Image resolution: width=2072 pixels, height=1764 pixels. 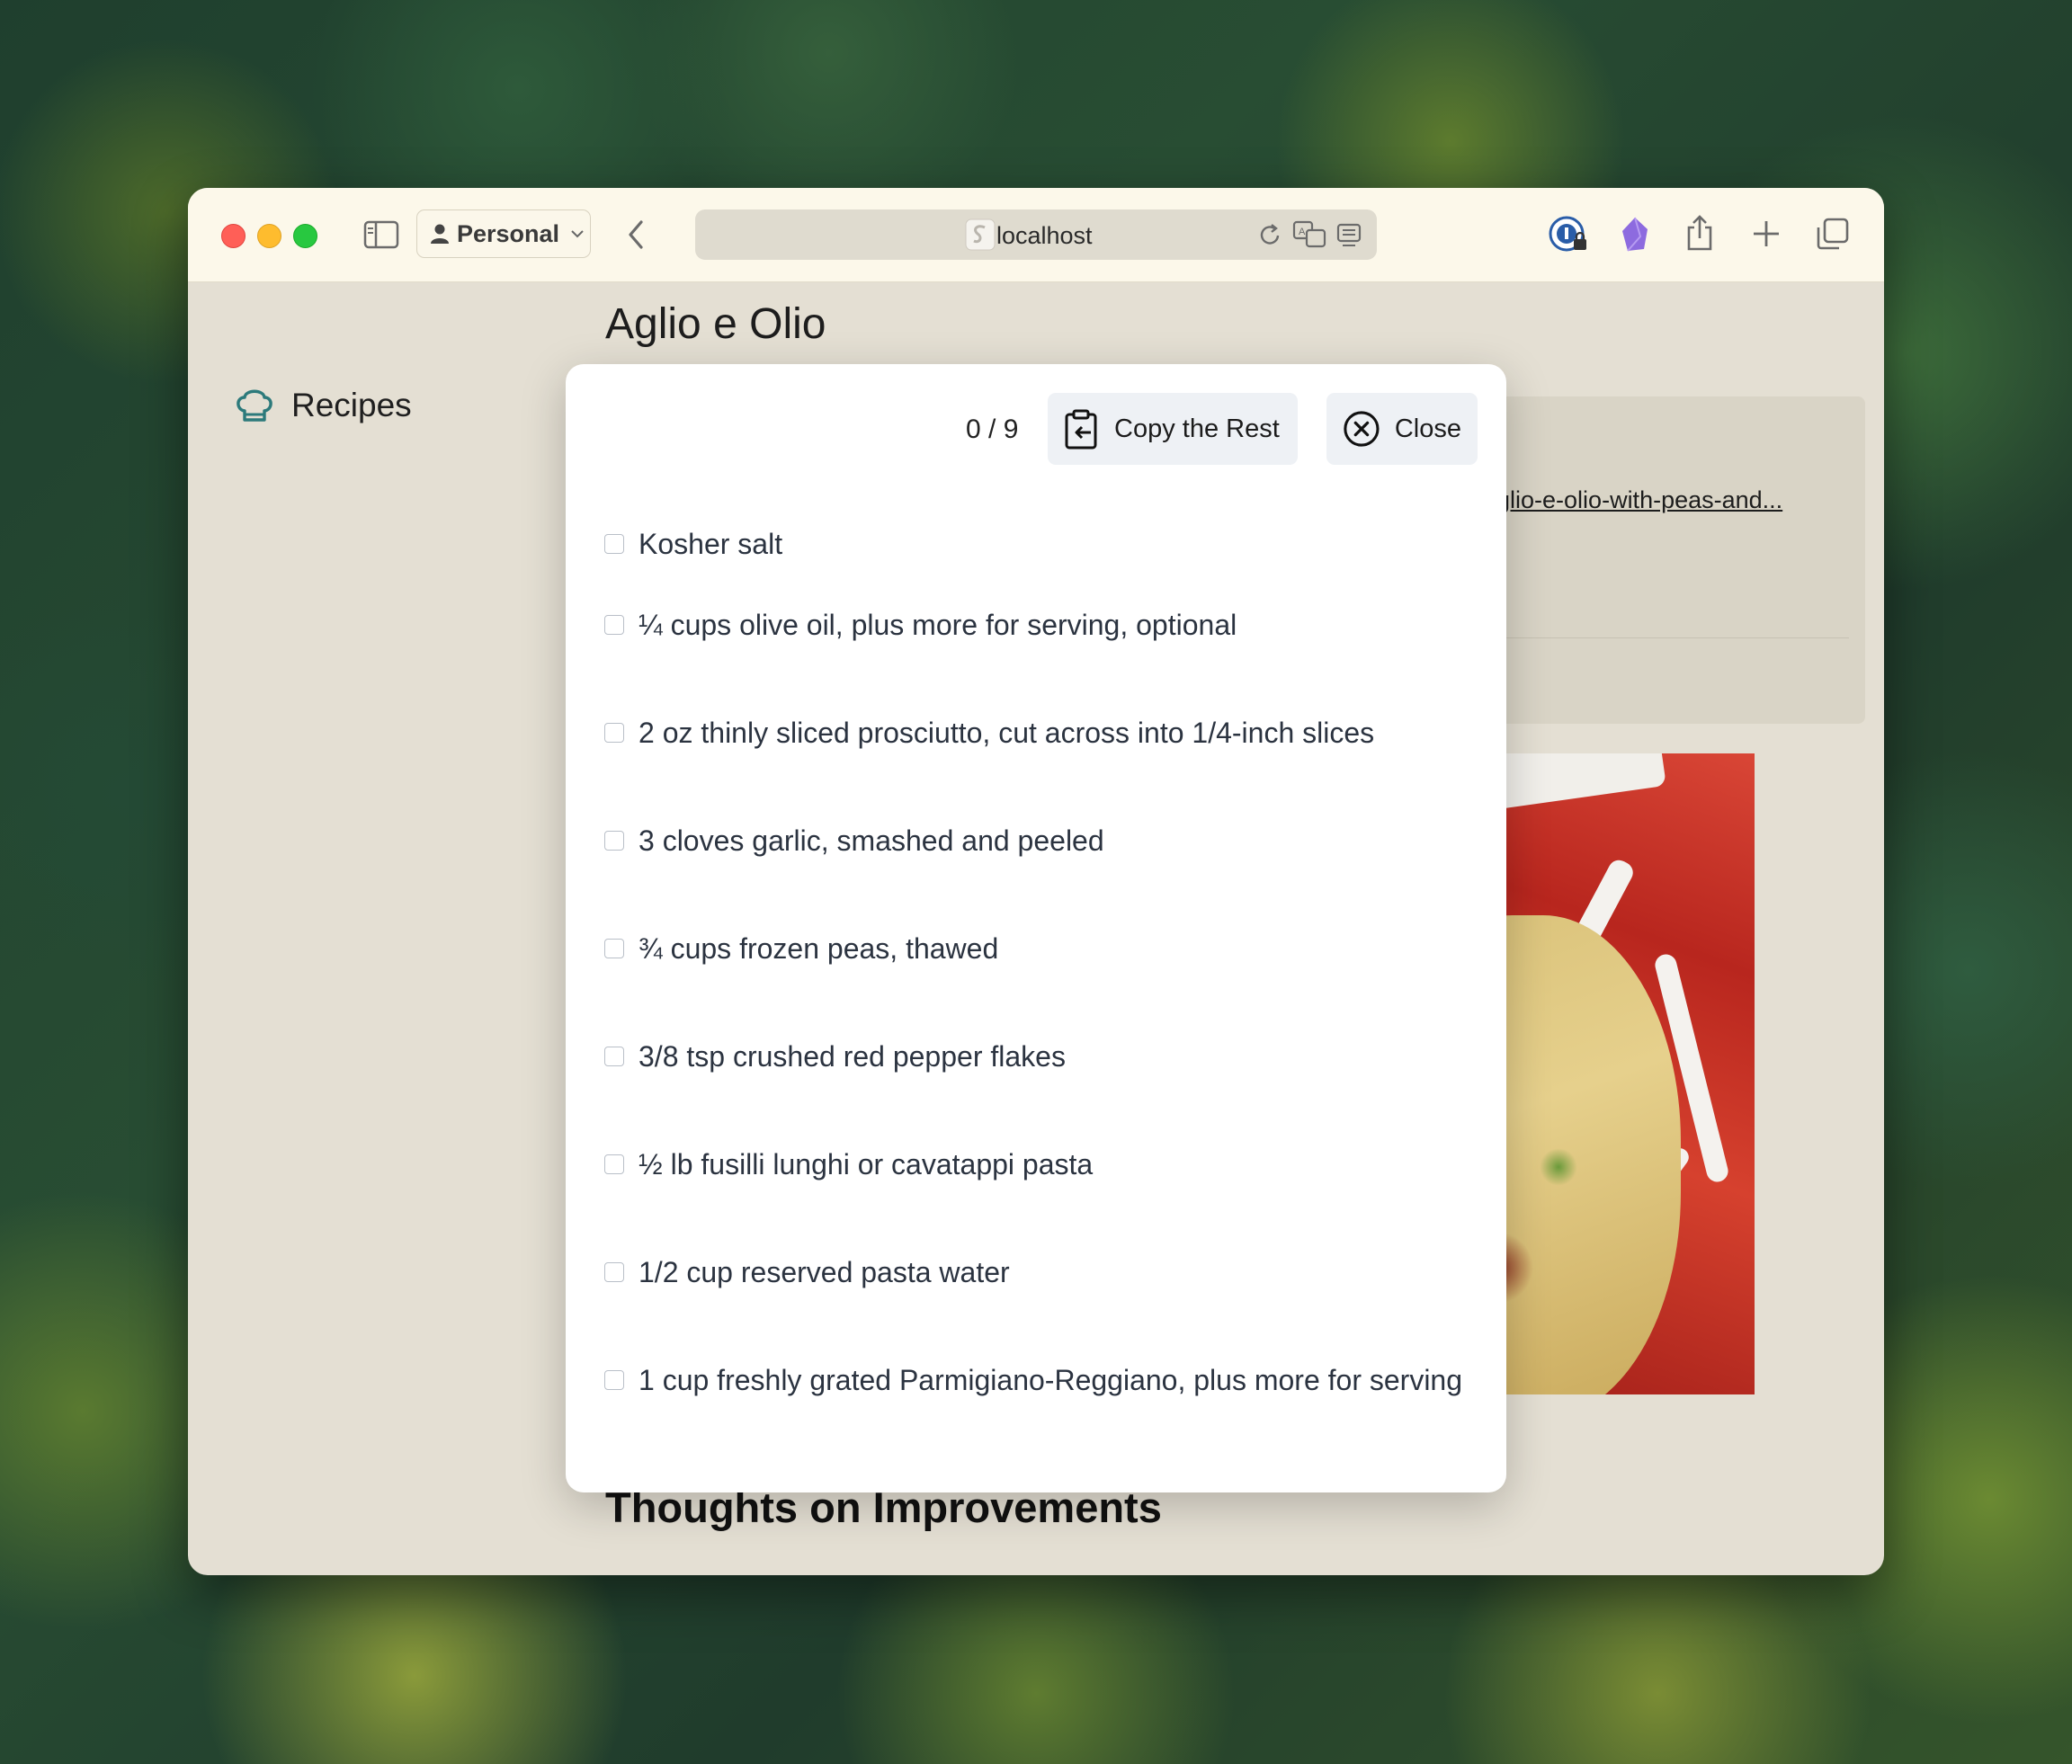 I want to click on recipe-photo, so click(x=1619, y=1073).